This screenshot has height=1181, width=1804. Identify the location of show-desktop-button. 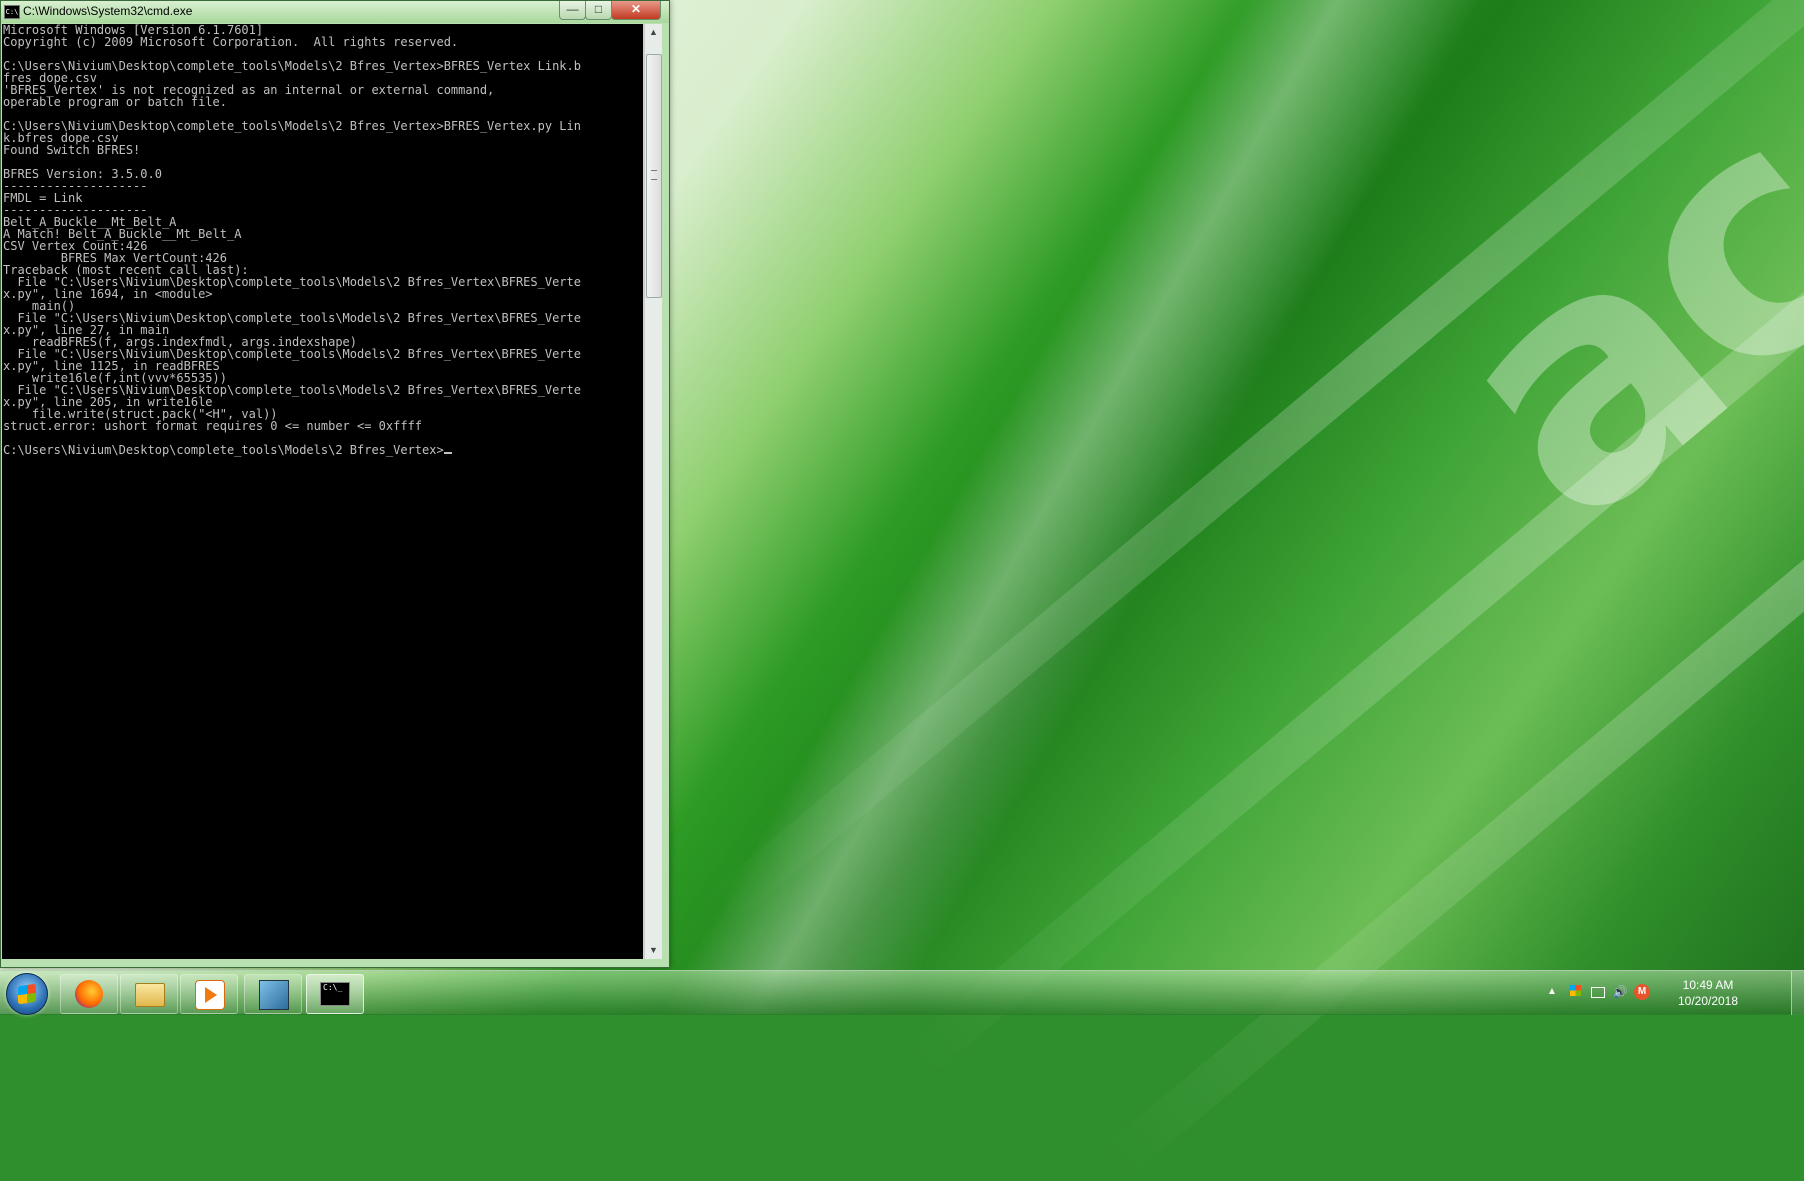
(1797, 993).